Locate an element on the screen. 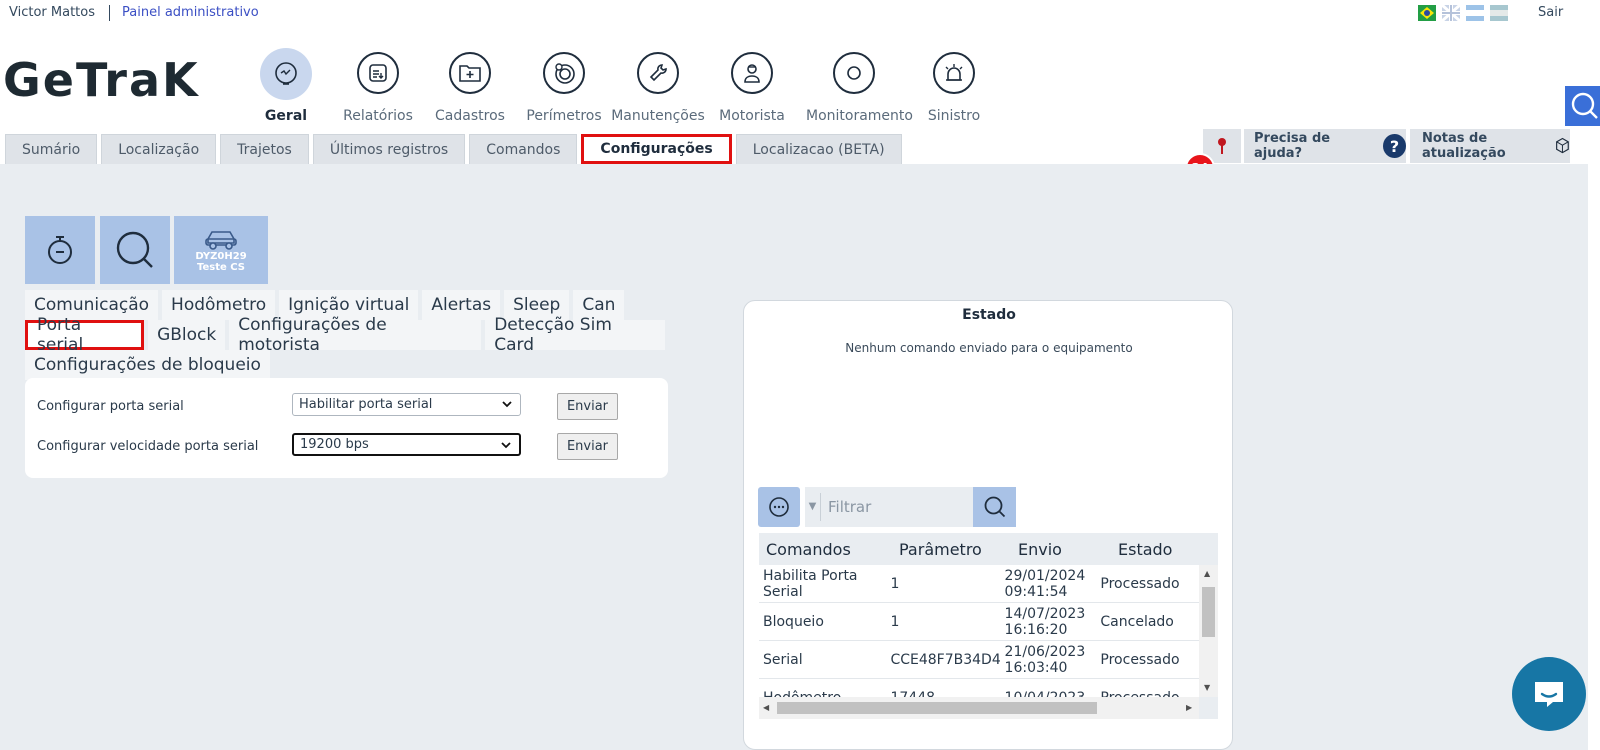 The image size is (1600, 750). filter-input is located at coordinates (891, 507).